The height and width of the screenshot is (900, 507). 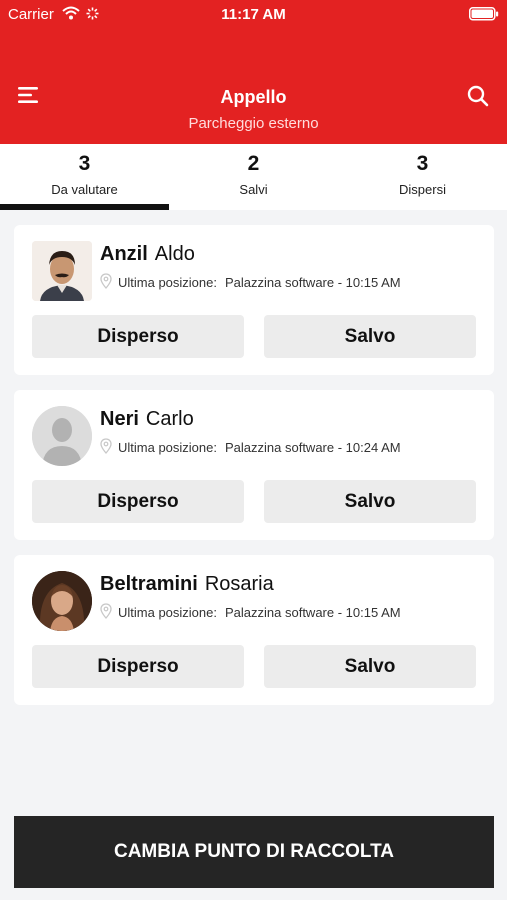 I want to click on tab-bar: 3 Da valutare 2 Salvi 3 Dispersi, so click(x=253, y=177).